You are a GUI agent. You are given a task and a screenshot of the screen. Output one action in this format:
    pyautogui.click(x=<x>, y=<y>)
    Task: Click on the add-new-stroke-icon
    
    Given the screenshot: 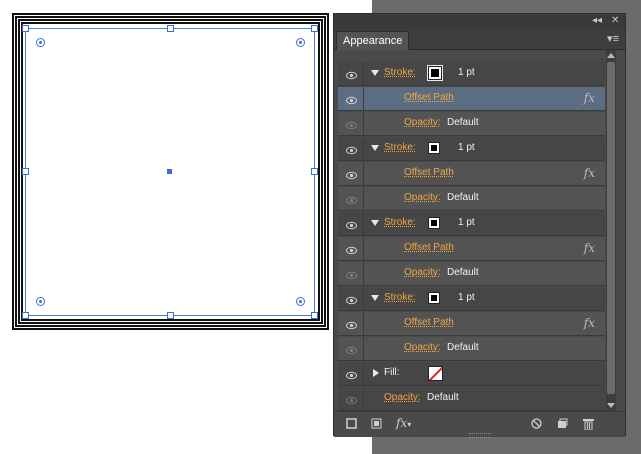 What is the action you would take?
    pyautogui.click(x=351, y=425)
    